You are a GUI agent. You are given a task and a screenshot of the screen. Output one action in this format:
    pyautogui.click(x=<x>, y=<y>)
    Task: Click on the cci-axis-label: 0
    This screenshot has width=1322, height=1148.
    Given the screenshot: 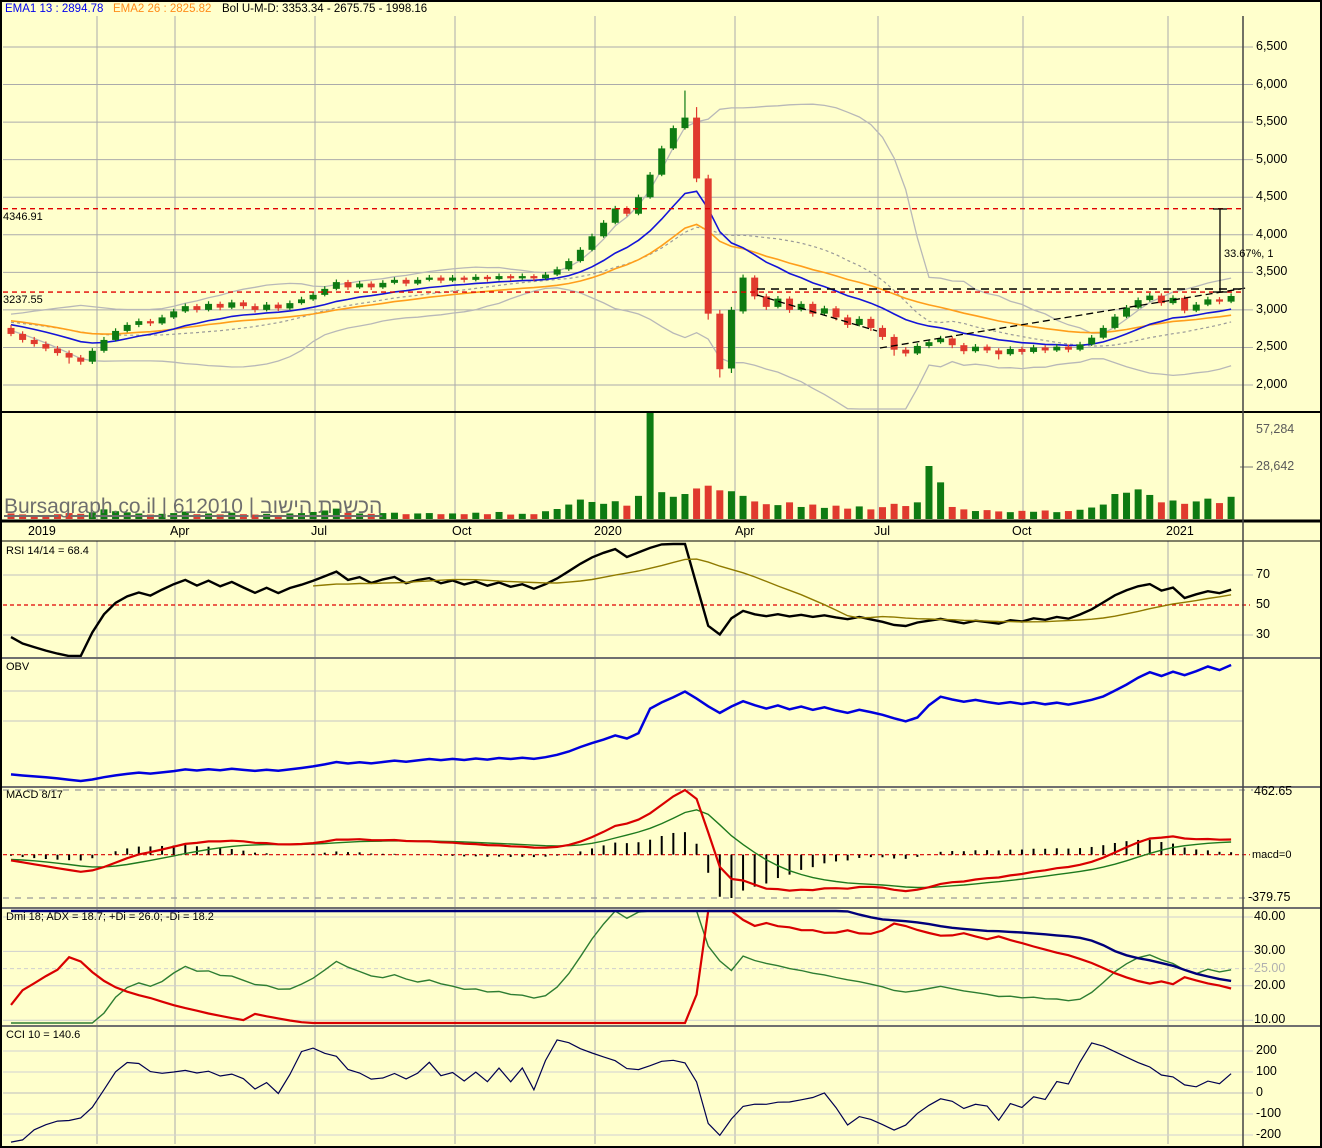 What is the action you would take?
    pyautogui.click(x=1259, y=1092)
    